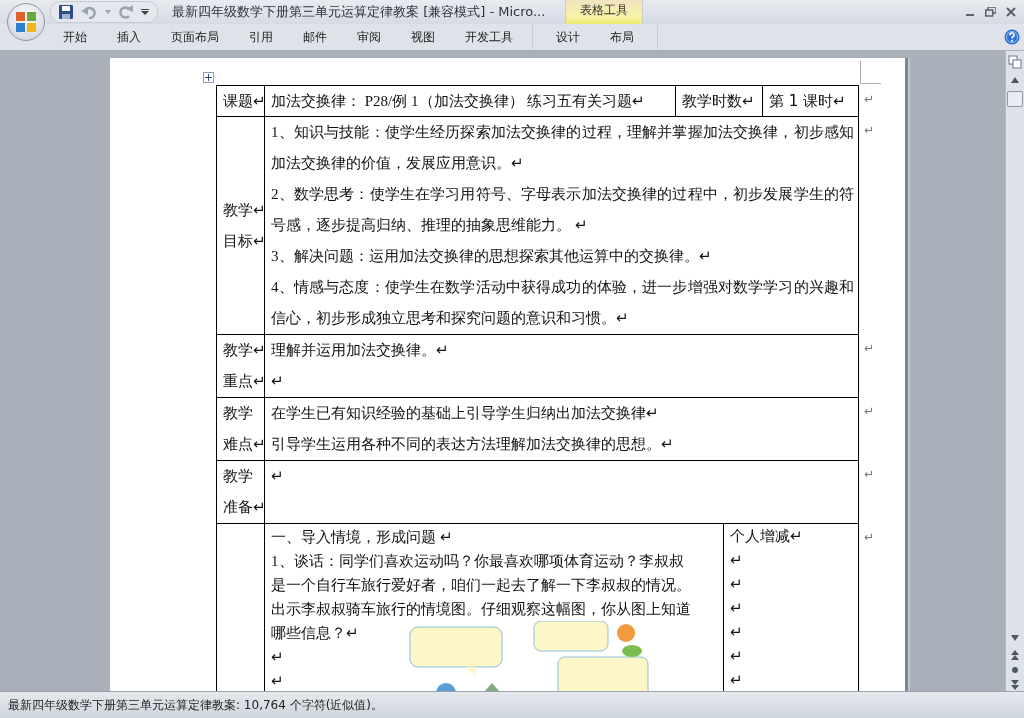  What do you see at coordinates (315, 37) in the screenshot?
I see `ribbon-tab: 邮件` at bounding box center [315, 37].